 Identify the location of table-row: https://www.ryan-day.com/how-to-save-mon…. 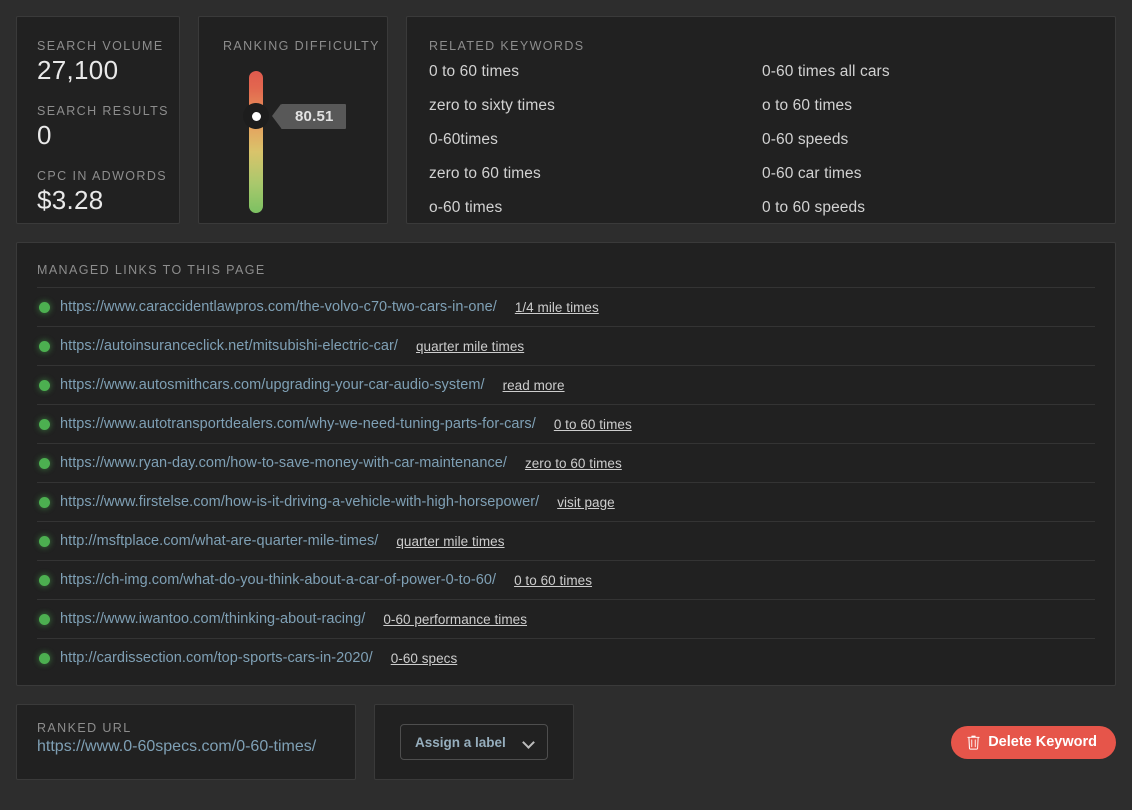
(566, 462).